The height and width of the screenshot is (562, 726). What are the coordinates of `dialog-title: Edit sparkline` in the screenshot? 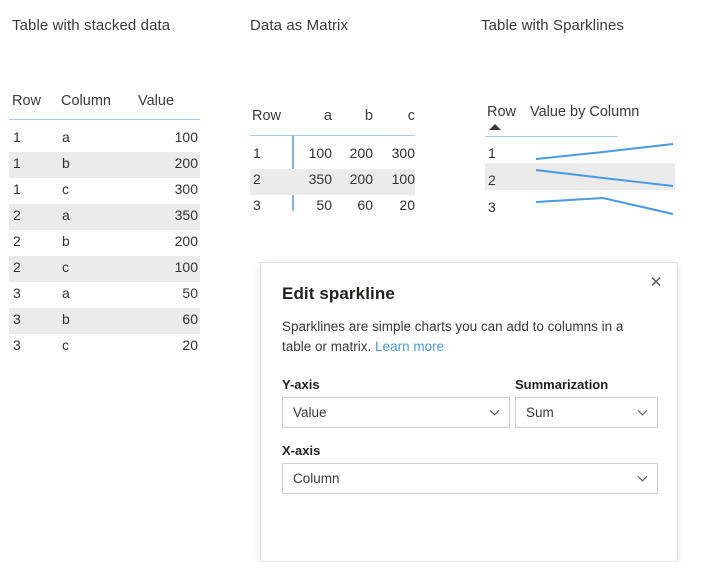 It's located at (338, 293).